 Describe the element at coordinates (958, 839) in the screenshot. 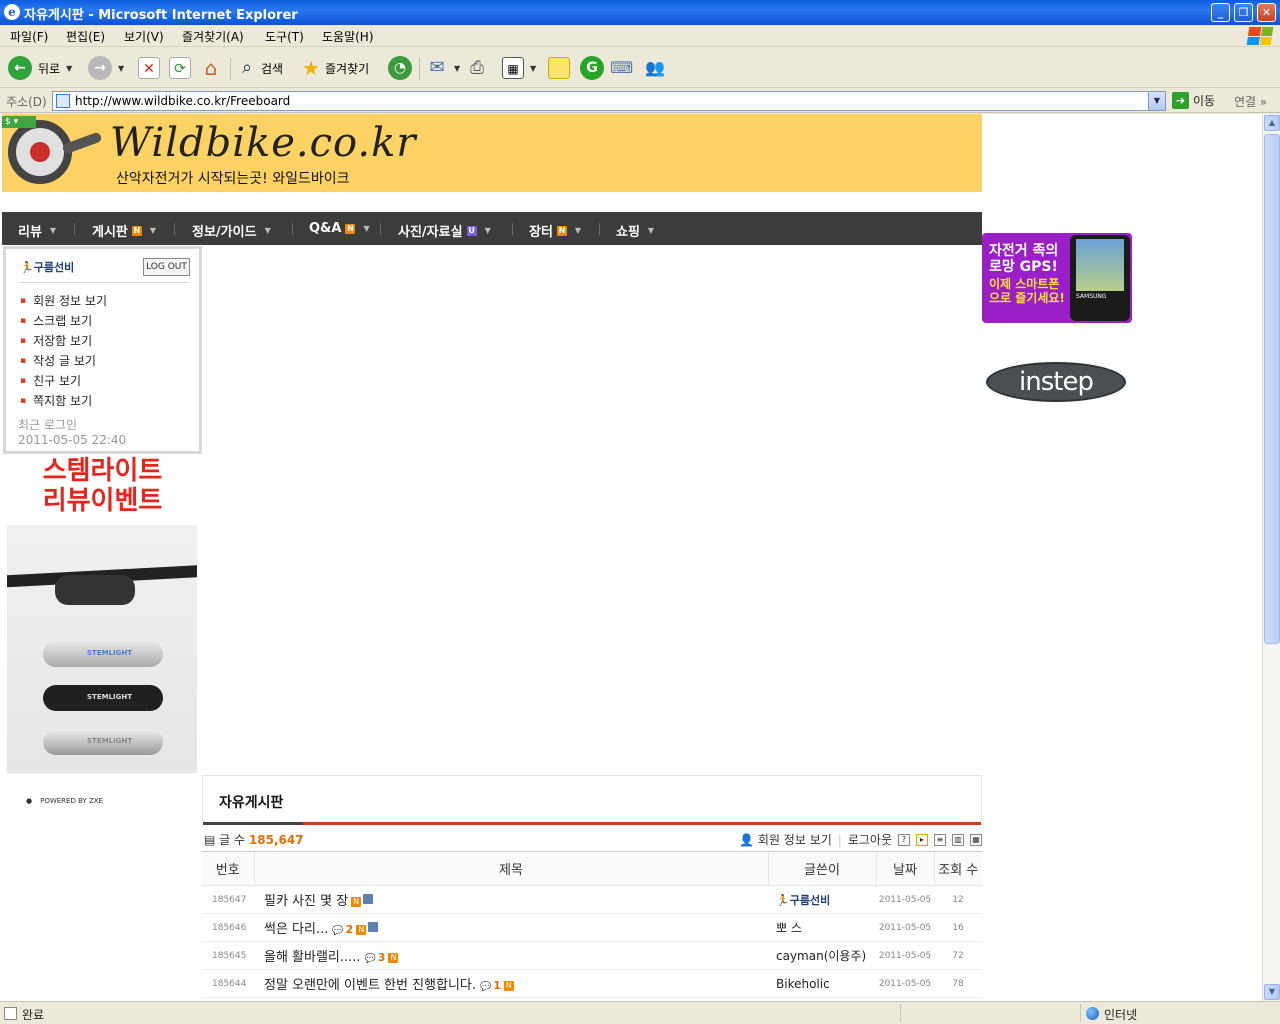

I see `webzine-view-icon: ▥` at that location.